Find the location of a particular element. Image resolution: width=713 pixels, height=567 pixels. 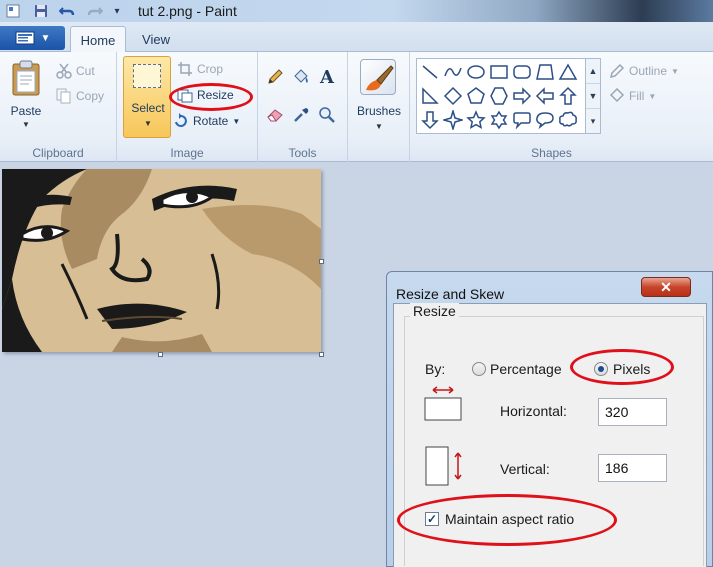

copy-button: Copy is located at coordinates (80, 96).